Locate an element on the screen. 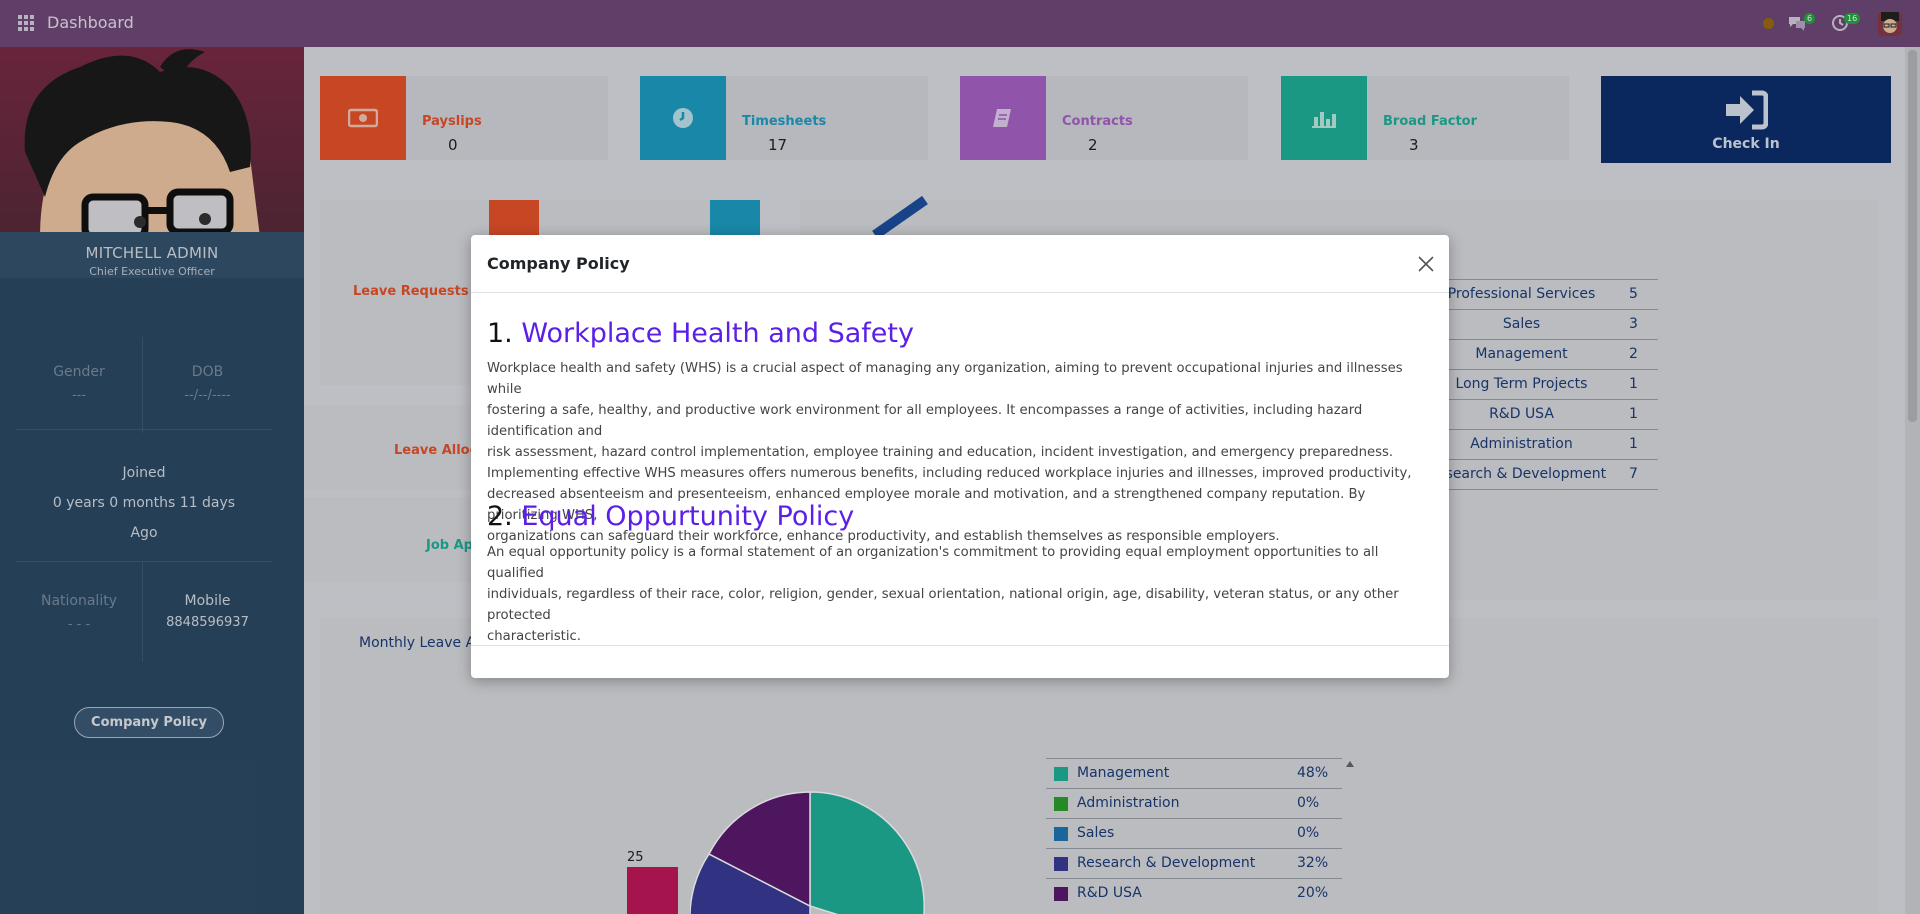 The image size is (1920, 914). policy-heading-1: 1. Workplace Health and Safety is located at coordinates (700, 333).